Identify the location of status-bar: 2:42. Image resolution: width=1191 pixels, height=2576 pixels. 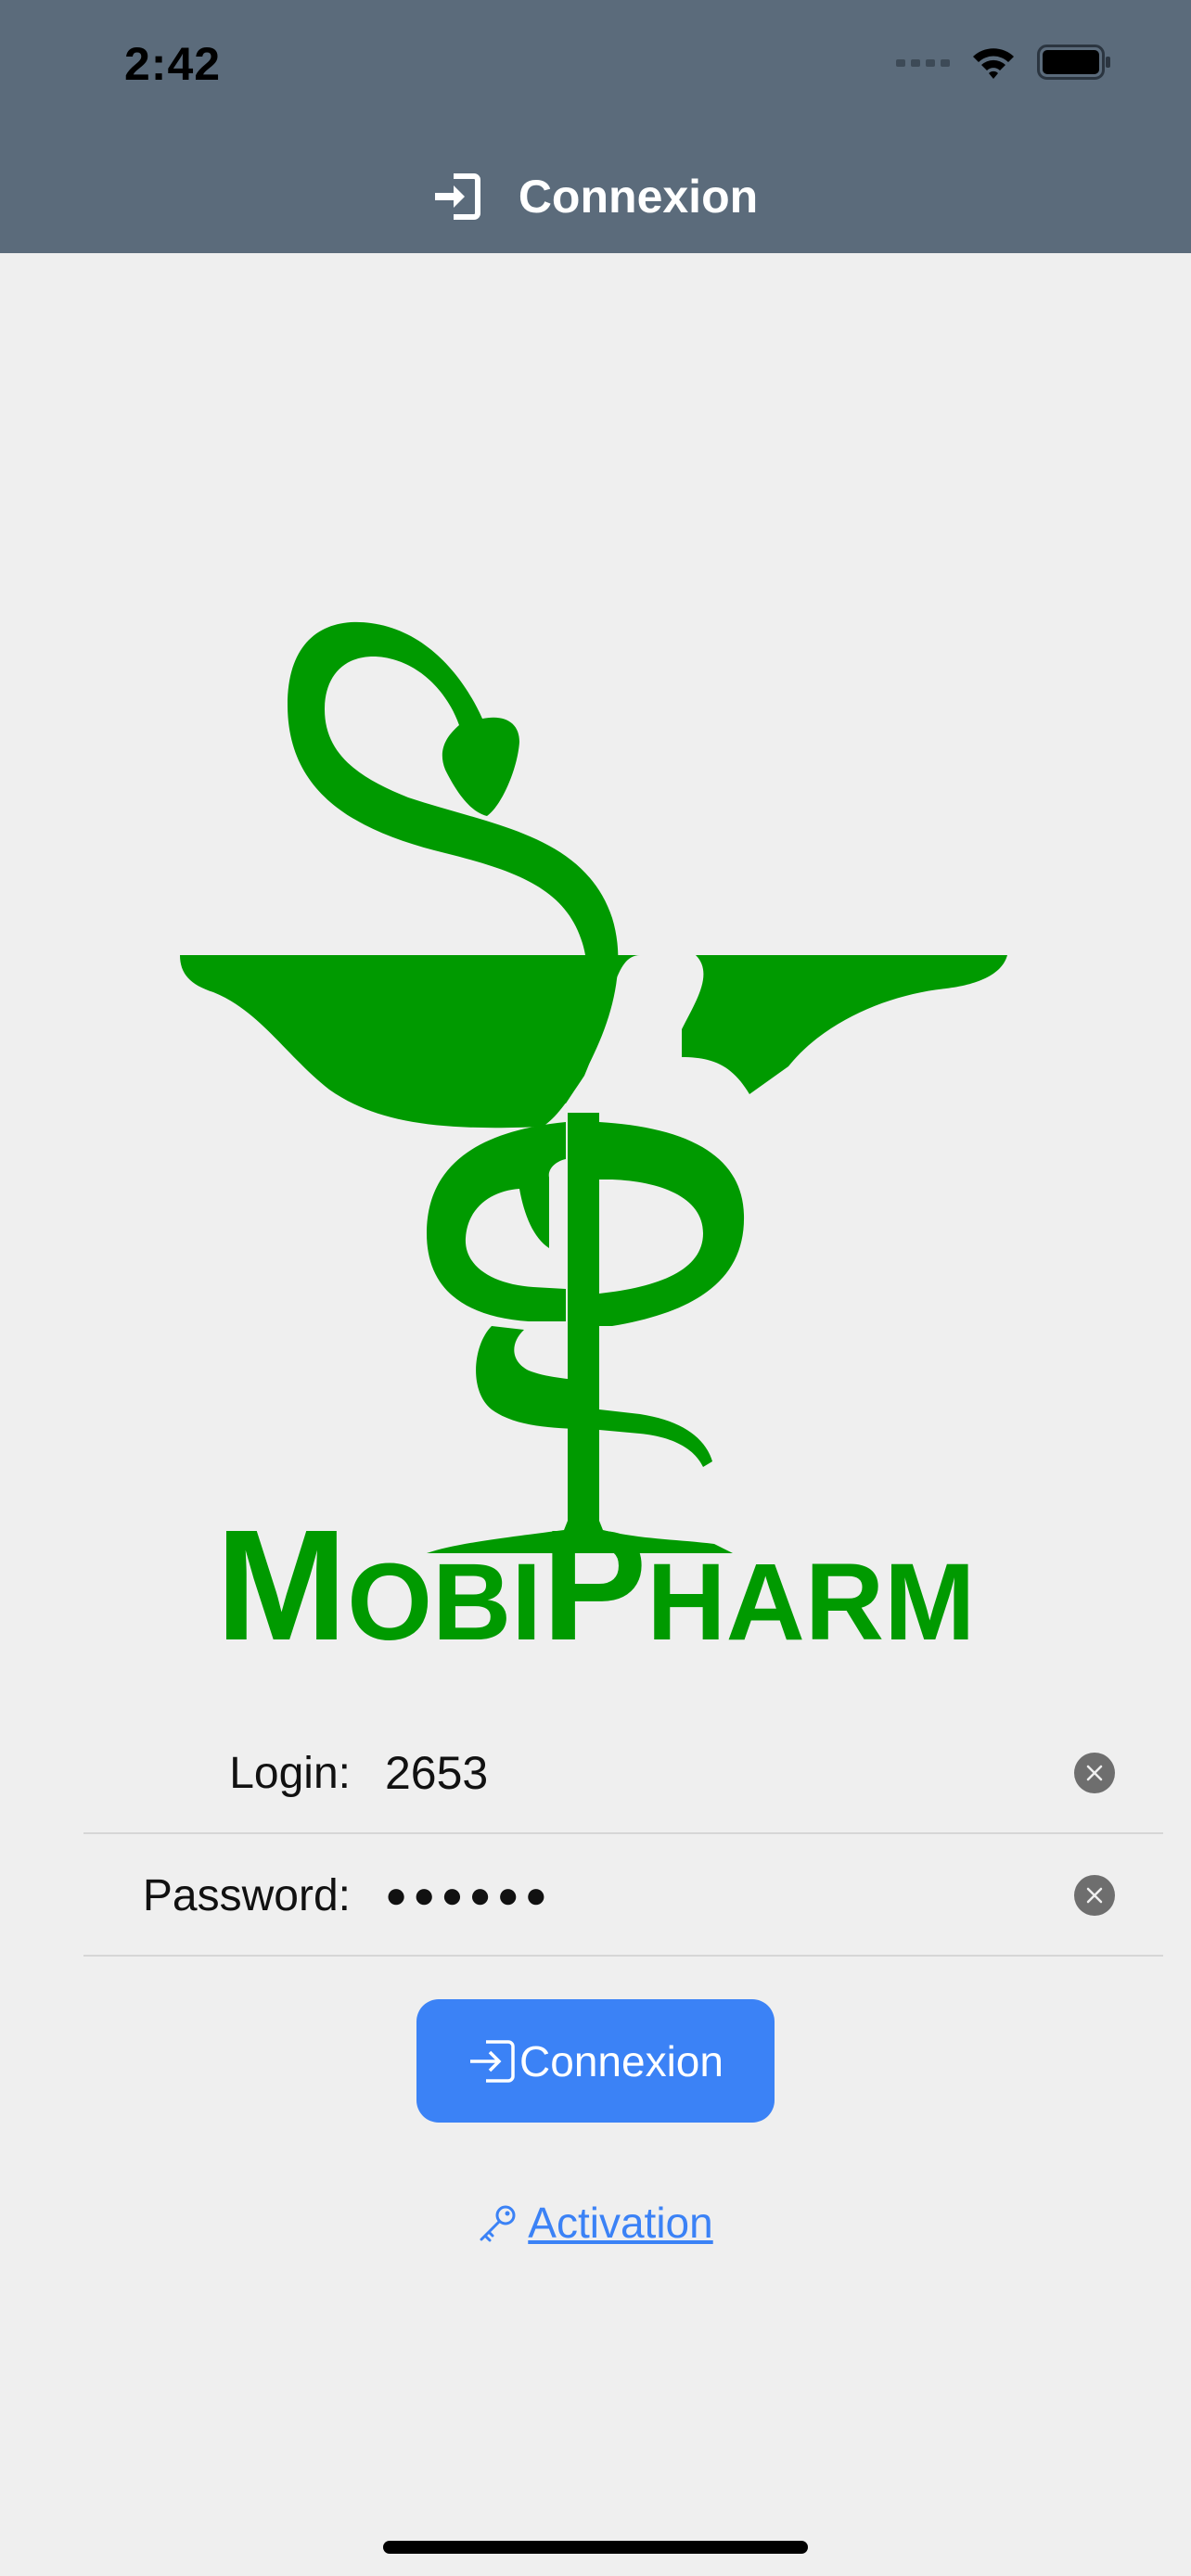
(595, 69).